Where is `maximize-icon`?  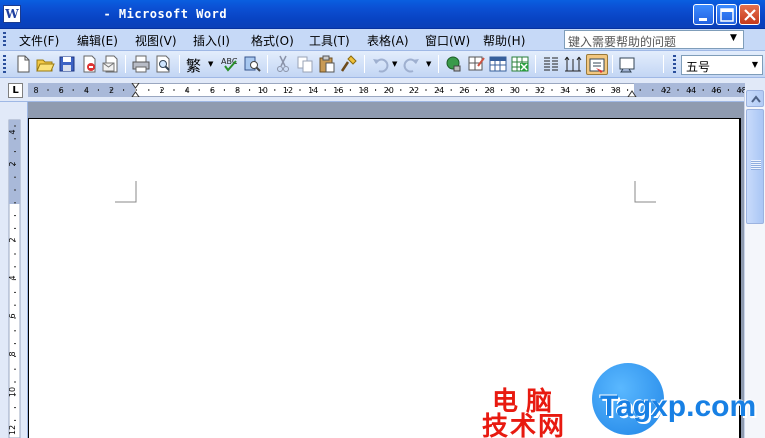
maximize-icon is located at coordinates (727, 15).